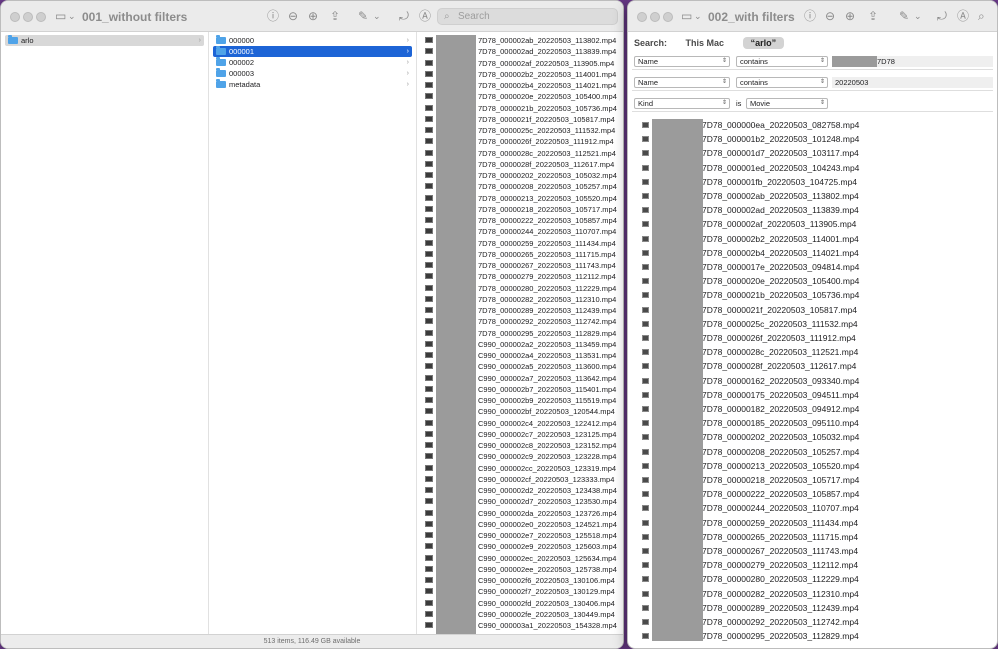 The width and height of the screenshot is (998, 649). I want to click on folder-item: metadata ›, so click(312, 84).